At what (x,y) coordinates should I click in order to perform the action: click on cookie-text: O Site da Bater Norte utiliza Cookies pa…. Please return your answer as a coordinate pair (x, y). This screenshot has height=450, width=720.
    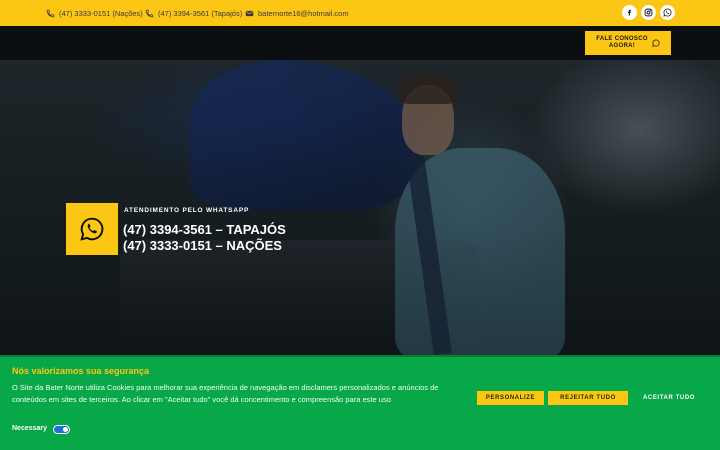
    Looking at the image, I should click on (225, 393).